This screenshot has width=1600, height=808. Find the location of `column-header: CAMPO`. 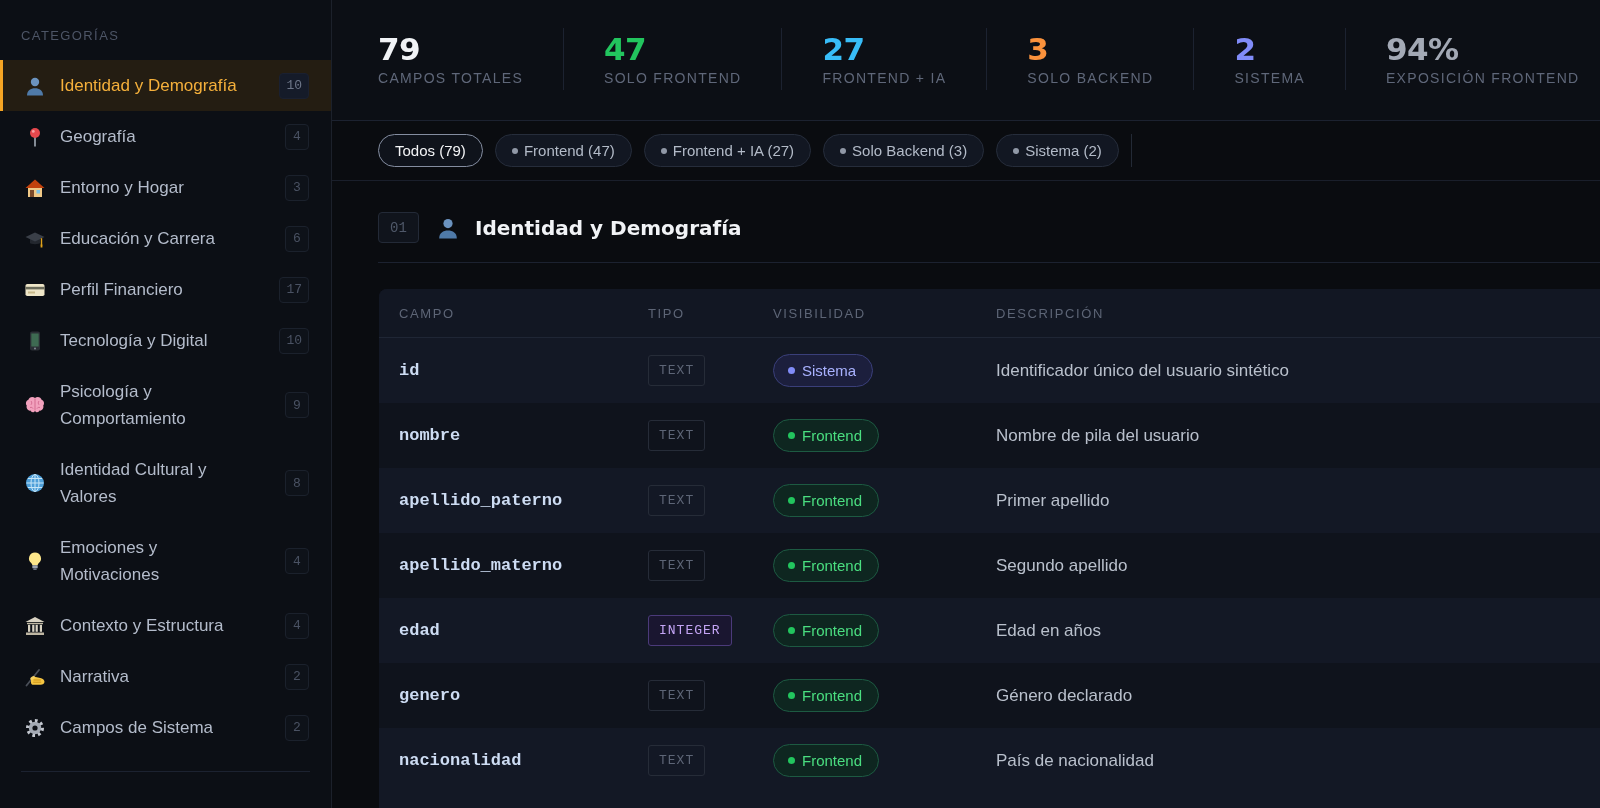

column-header: CAMPO is located at coordinates (427, 313).